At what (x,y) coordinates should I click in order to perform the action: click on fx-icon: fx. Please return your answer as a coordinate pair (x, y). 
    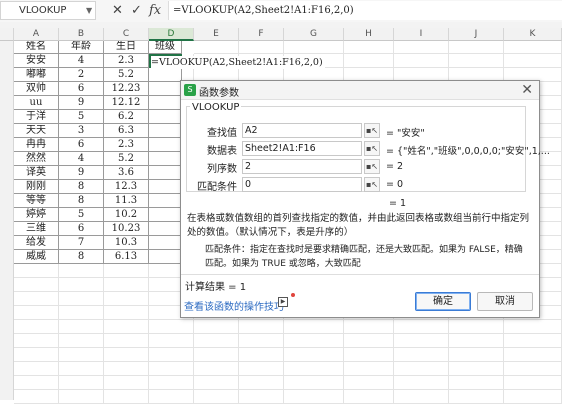
    Looking at the image, I should click on (155, 11).